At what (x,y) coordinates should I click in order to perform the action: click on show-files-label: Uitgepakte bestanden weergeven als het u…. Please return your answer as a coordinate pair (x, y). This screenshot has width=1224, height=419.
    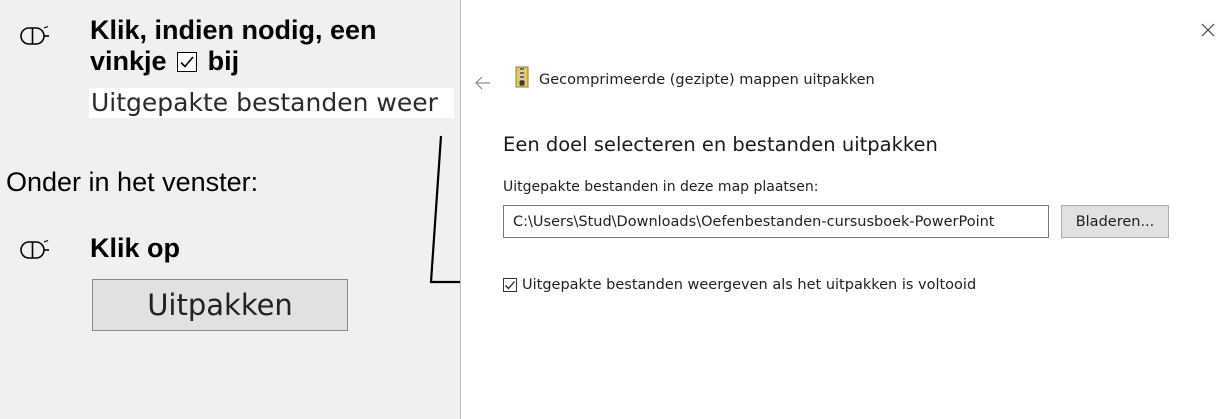
    Looking at the image, I should click on (749, 285).